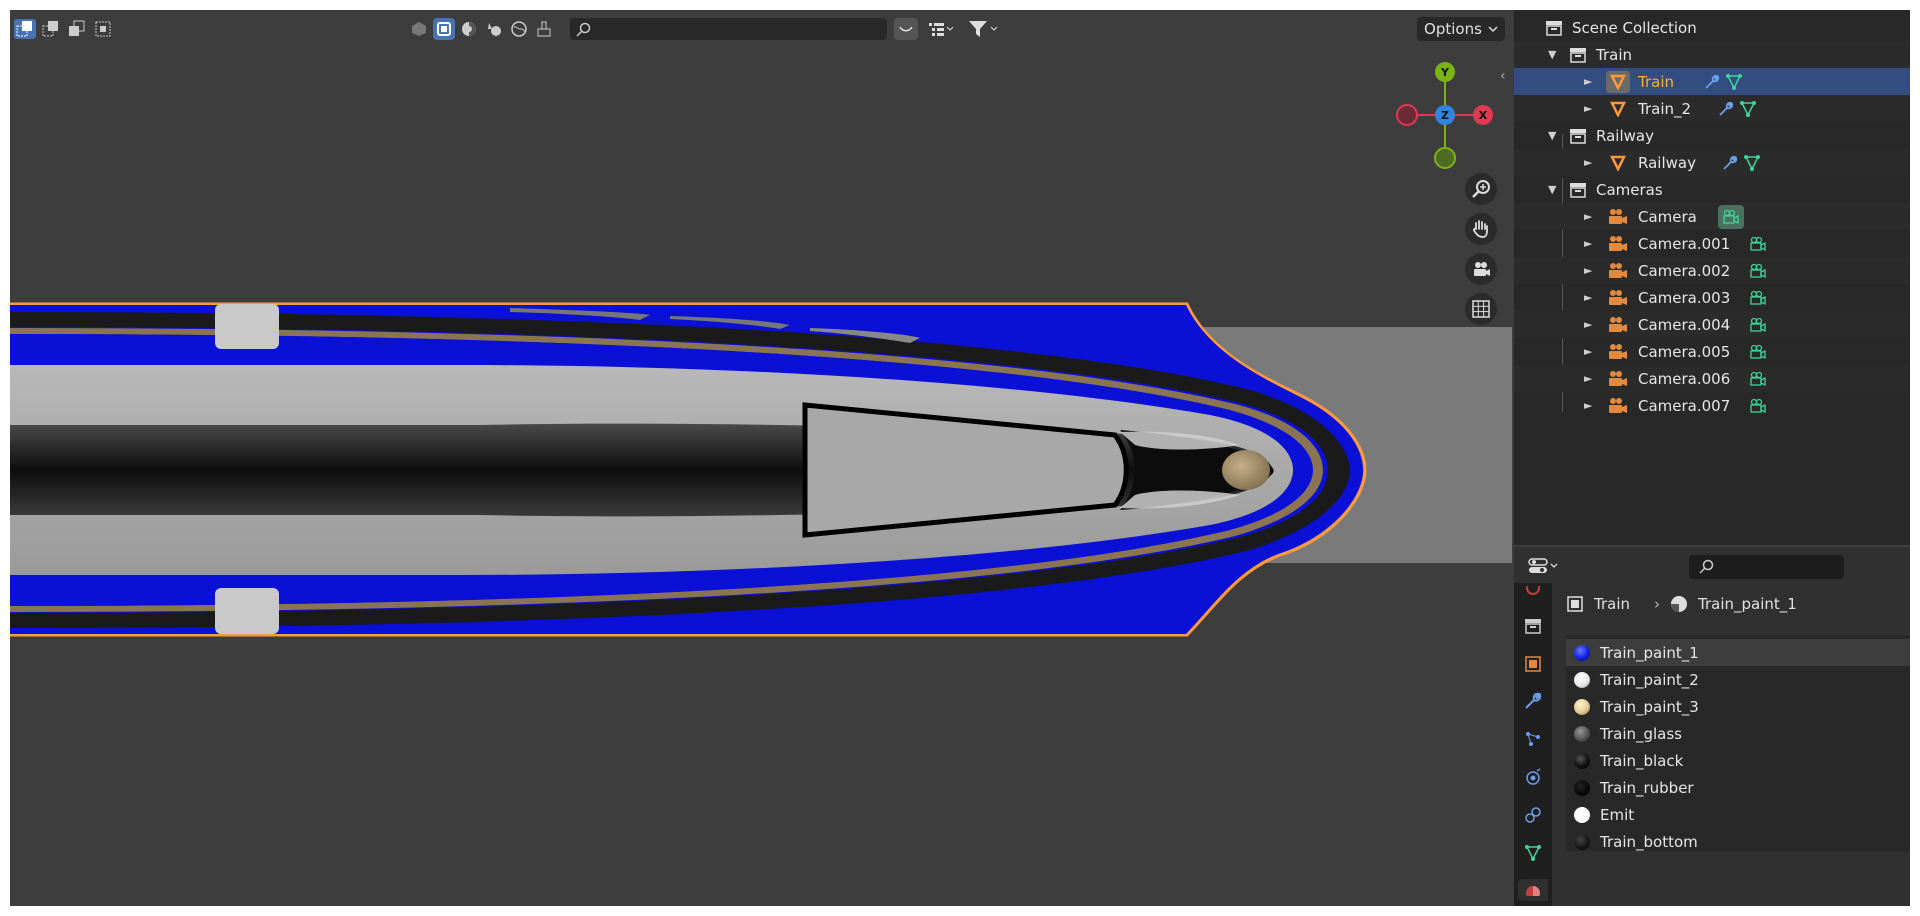  I want to click on render-tab-icon, so click(1533, 592).